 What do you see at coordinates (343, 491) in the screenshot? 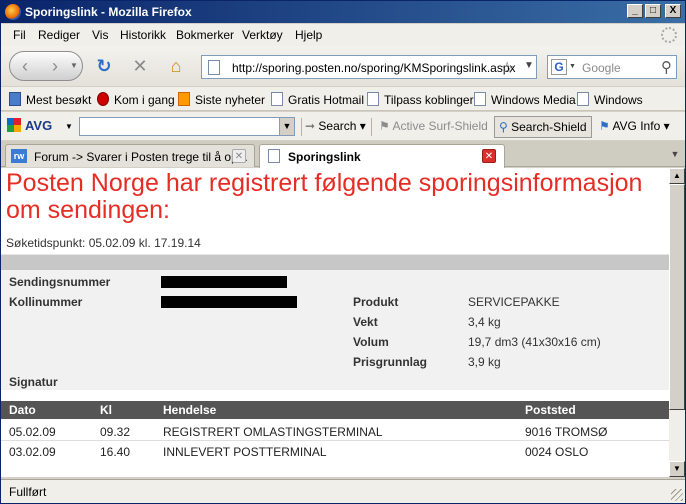
I see `status-bar: Fullført` at bounding box center [343, 491].